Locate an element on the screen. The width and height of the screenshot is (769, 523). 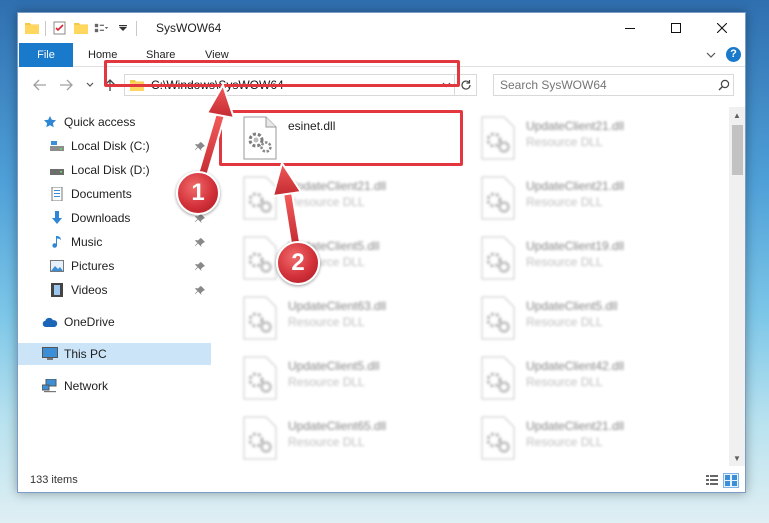
videos-icon is located at coordinates (57, 290).